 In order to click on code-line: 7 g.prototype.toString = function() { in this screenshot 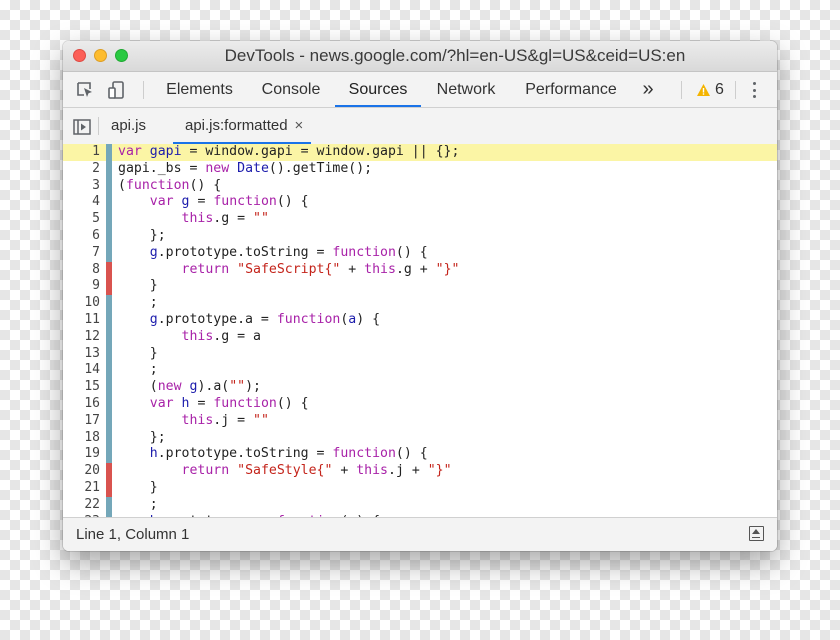, I will do `click(420, 253)`.